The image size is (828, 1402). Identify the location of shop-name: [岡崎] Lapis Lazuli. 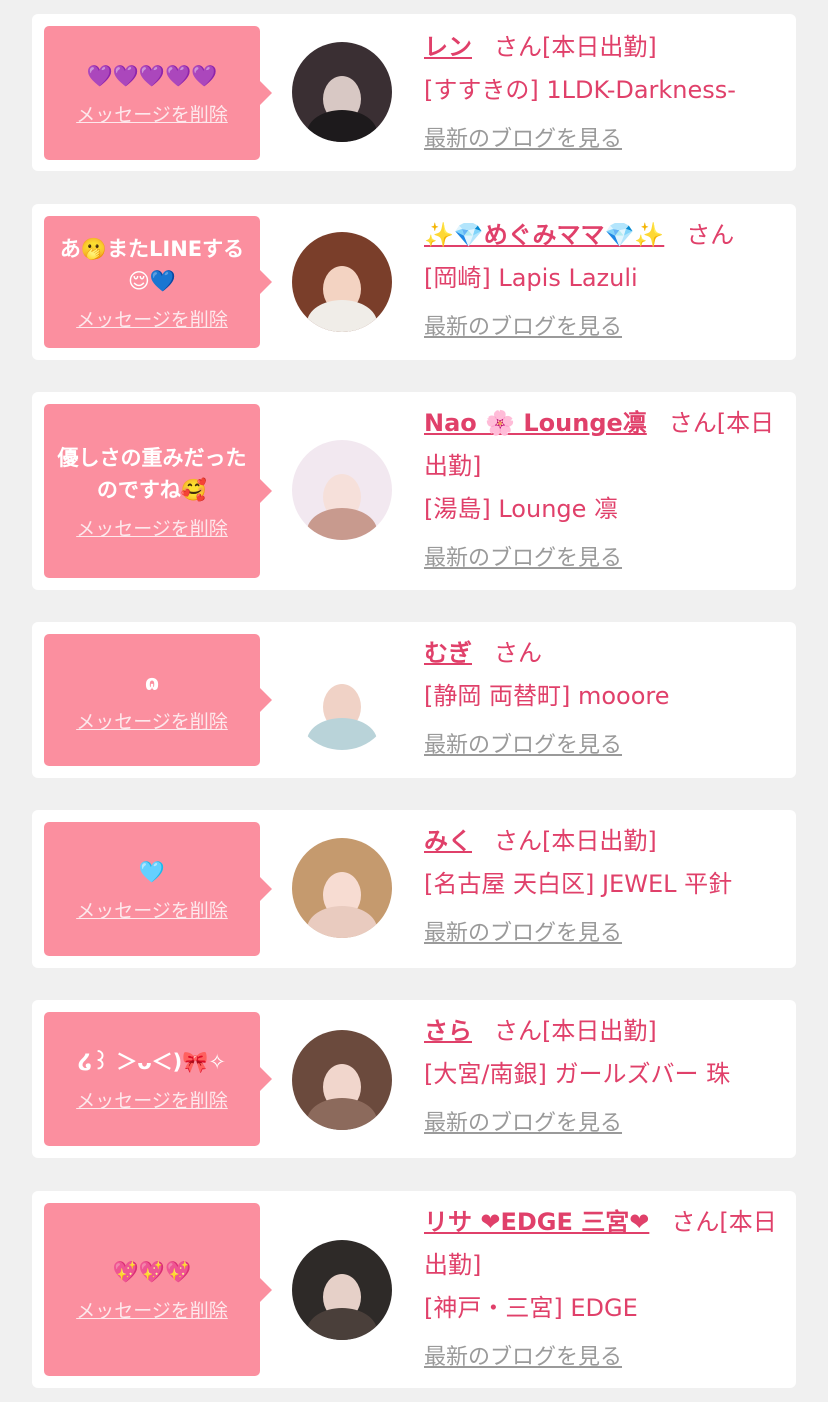
(531, 278).